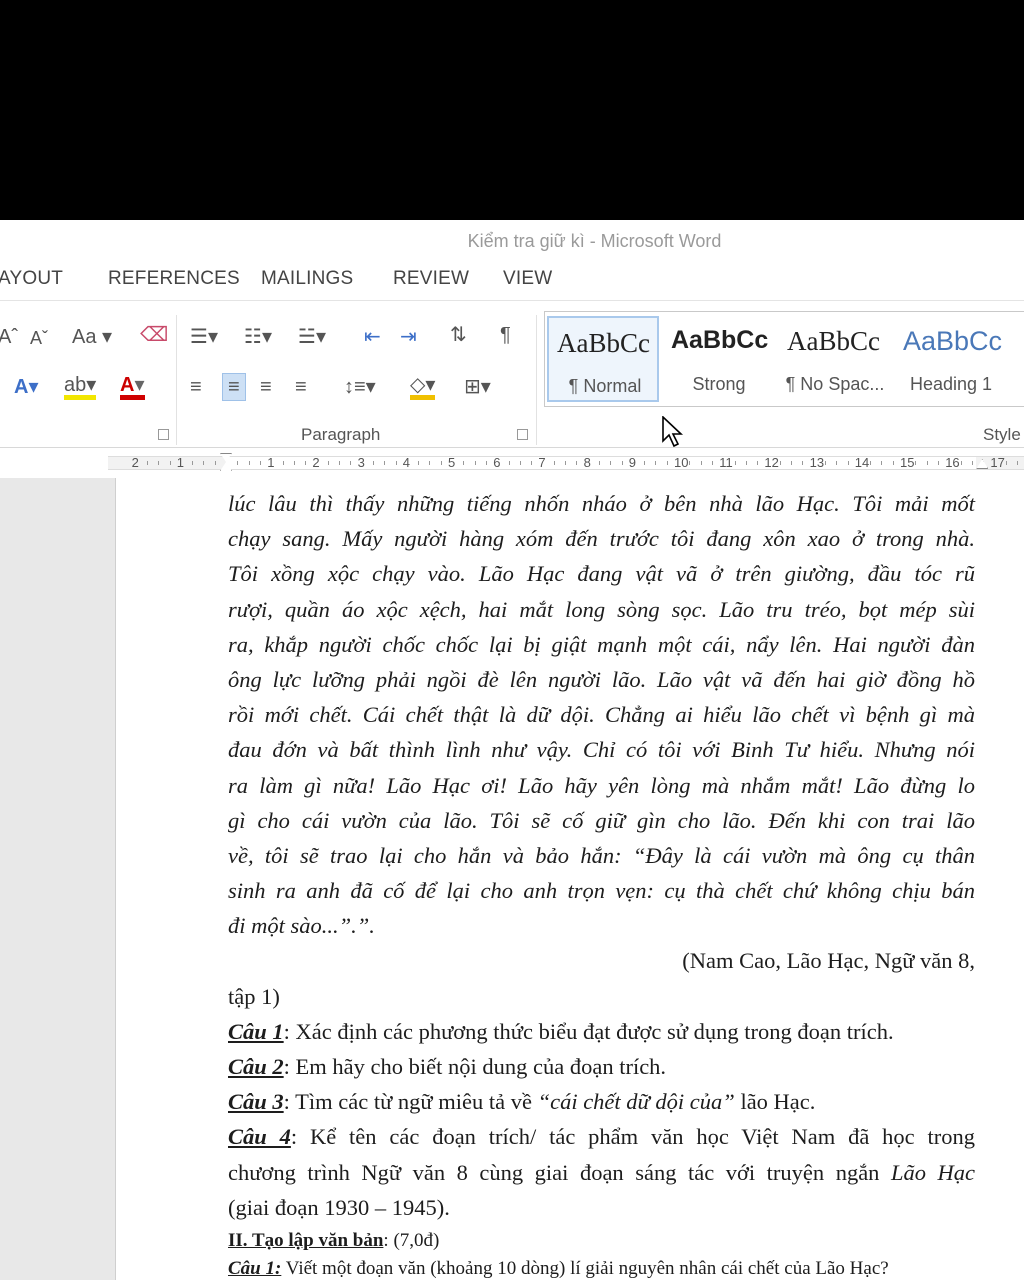  What do you see at coordinates (951, 359) in the screenshot?
I see `style-heading-1: AaBbCc Heading 1` at bounding box center [951, 359].